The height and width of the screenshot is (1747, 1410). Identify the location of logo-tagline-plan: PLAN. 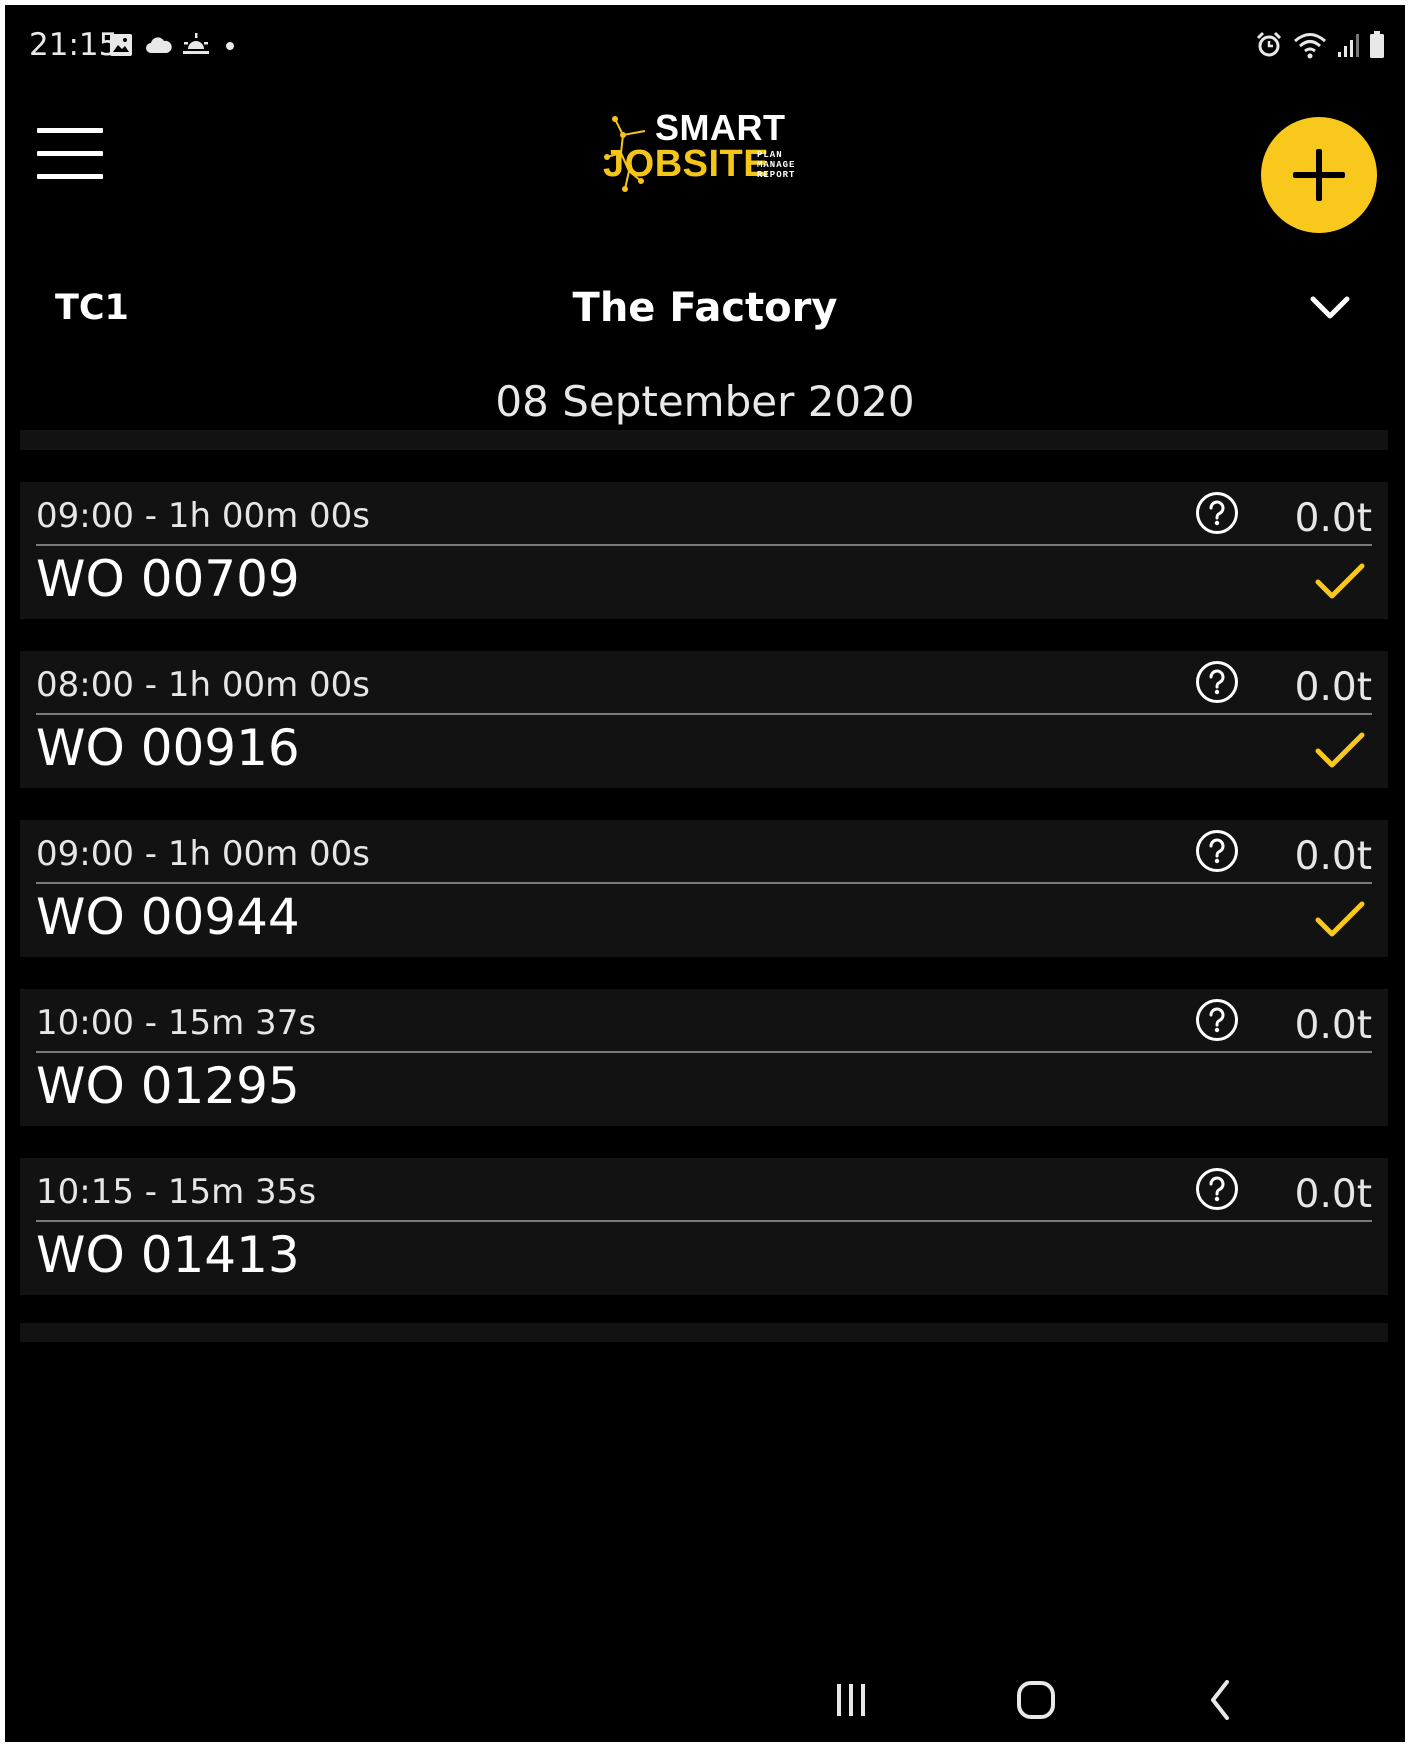
(770, 155).